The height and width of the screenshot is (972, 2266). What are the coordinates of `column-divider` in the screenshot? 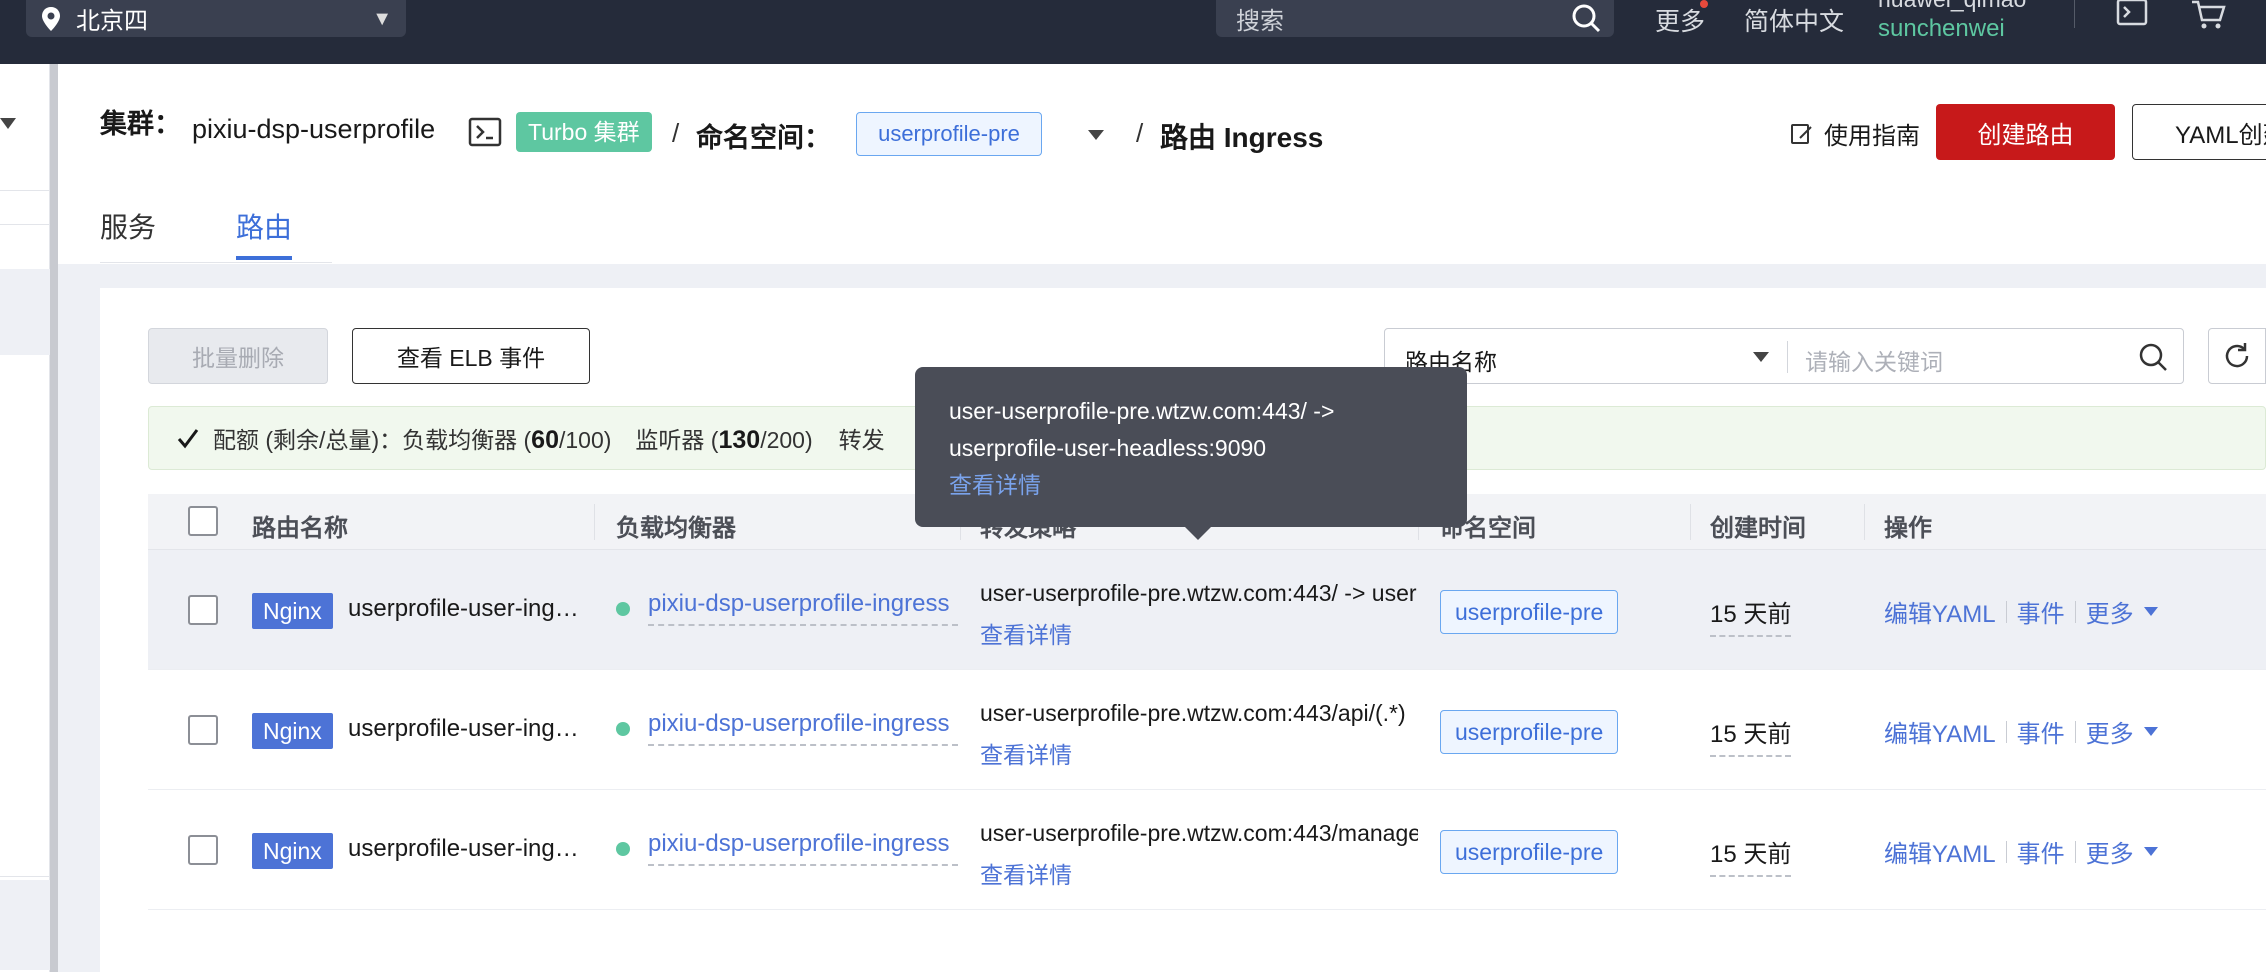 It's located at (1690, 522).